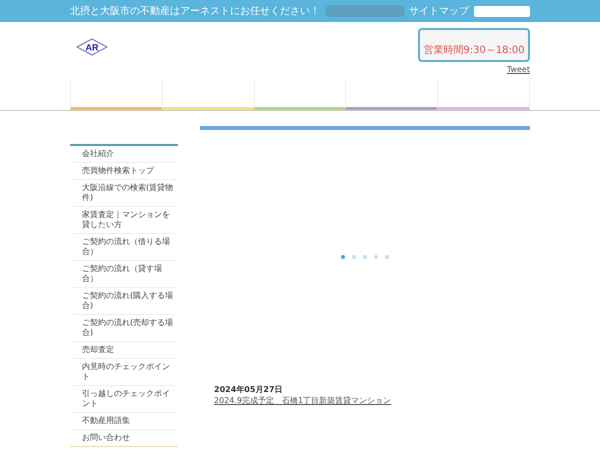 The height and width of the screenshot is (450, 600). What do you see at coordinates (372, 400) in the screenshot?
I see `news-link: 2024.9完成予定 石橋1丁目新築賃貸マンション` at bounding box center [372, 400].